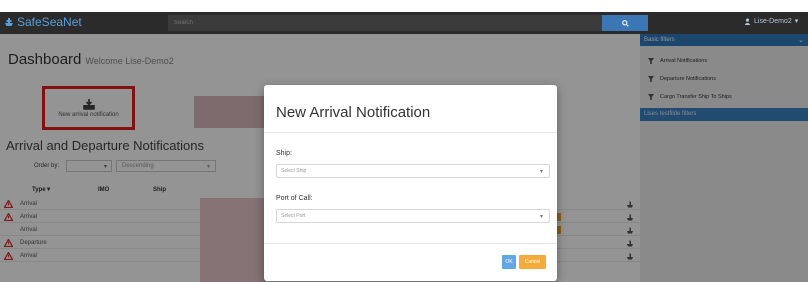  I want to click on cancel-button: Cancel, so click(532, 262).